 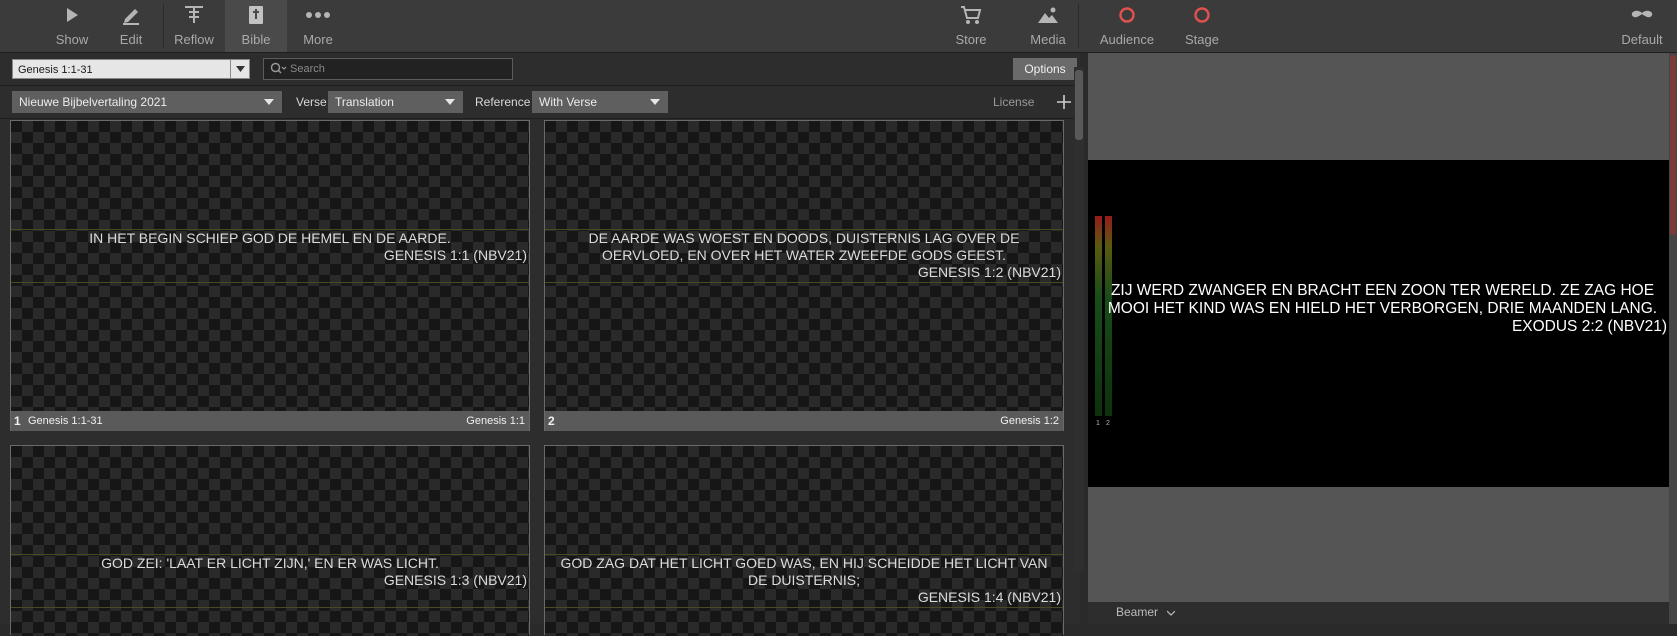 I want to click on reference-dropdown: With Verse, so click(x=600, y=102).